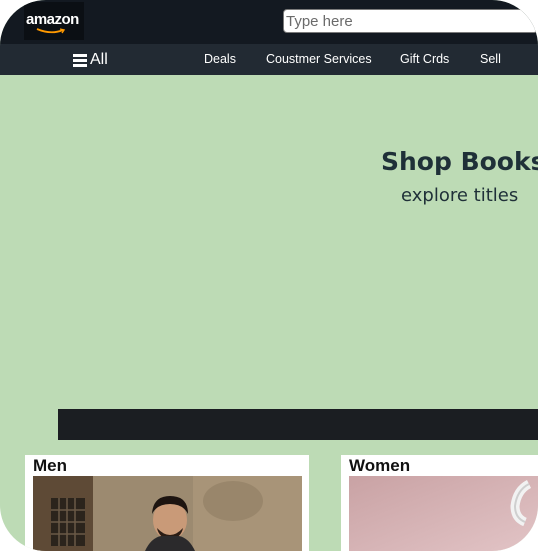  Describe the element at coordinates (80, 60) in the screenshot. I see `hamburger-icon` at that location.